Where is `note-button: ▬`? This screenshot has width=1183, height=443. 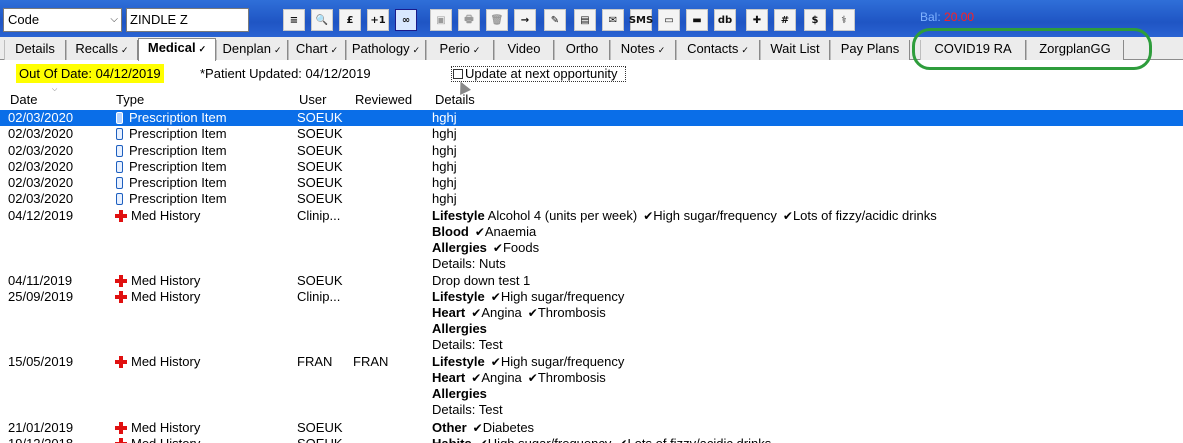
note-button: ▬ is located at coordinates (697, 20).